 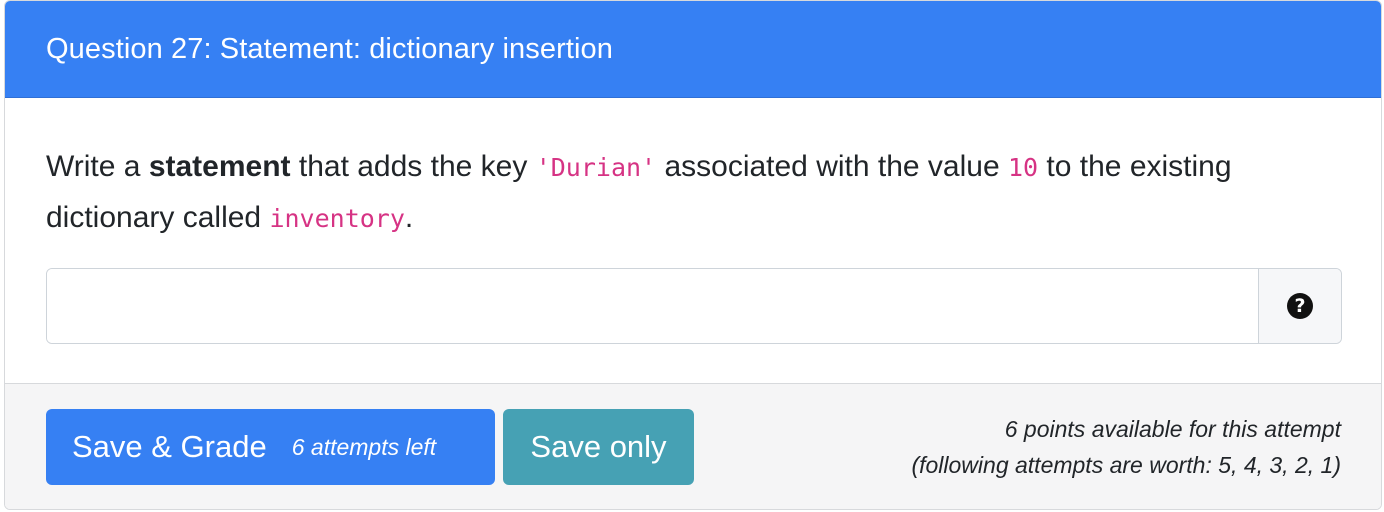 I want to click on attempts-left-label: 6 attempts left, so click(x=364, y=446).